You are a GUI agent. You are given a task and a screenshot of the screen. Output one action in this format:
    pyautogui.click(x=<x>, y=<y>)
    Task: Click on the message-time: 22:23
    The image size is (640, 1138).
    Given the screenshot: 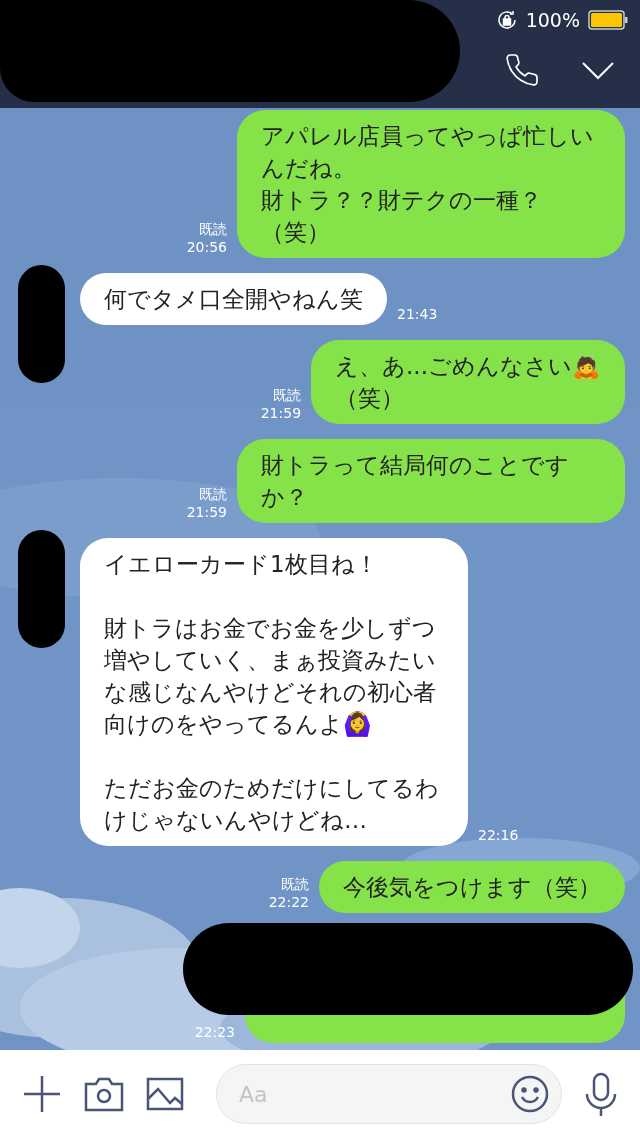 What is the action you would take?
    pyautogui.click(x=214, y=1032)
    